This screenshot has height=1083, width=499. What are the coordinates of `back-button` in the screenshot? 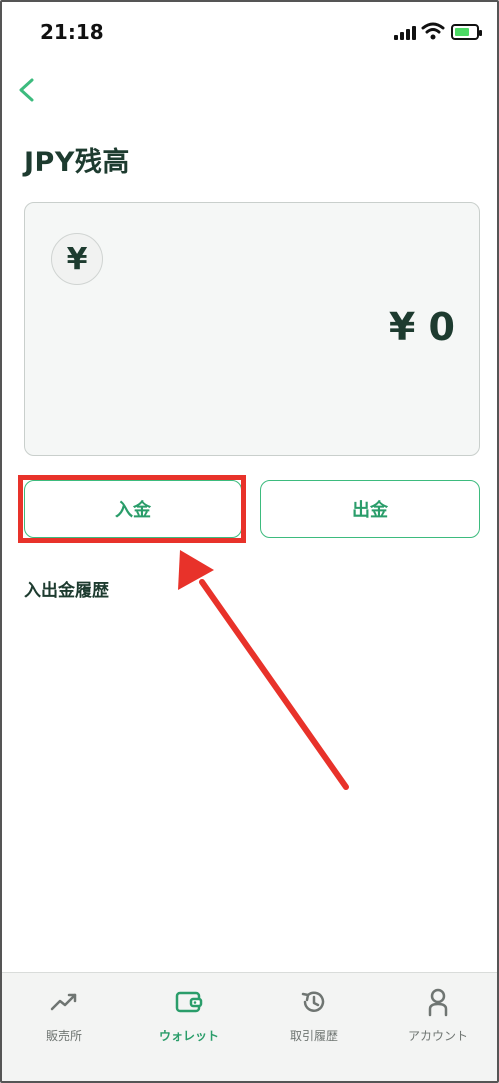 It's located at (27, 90).